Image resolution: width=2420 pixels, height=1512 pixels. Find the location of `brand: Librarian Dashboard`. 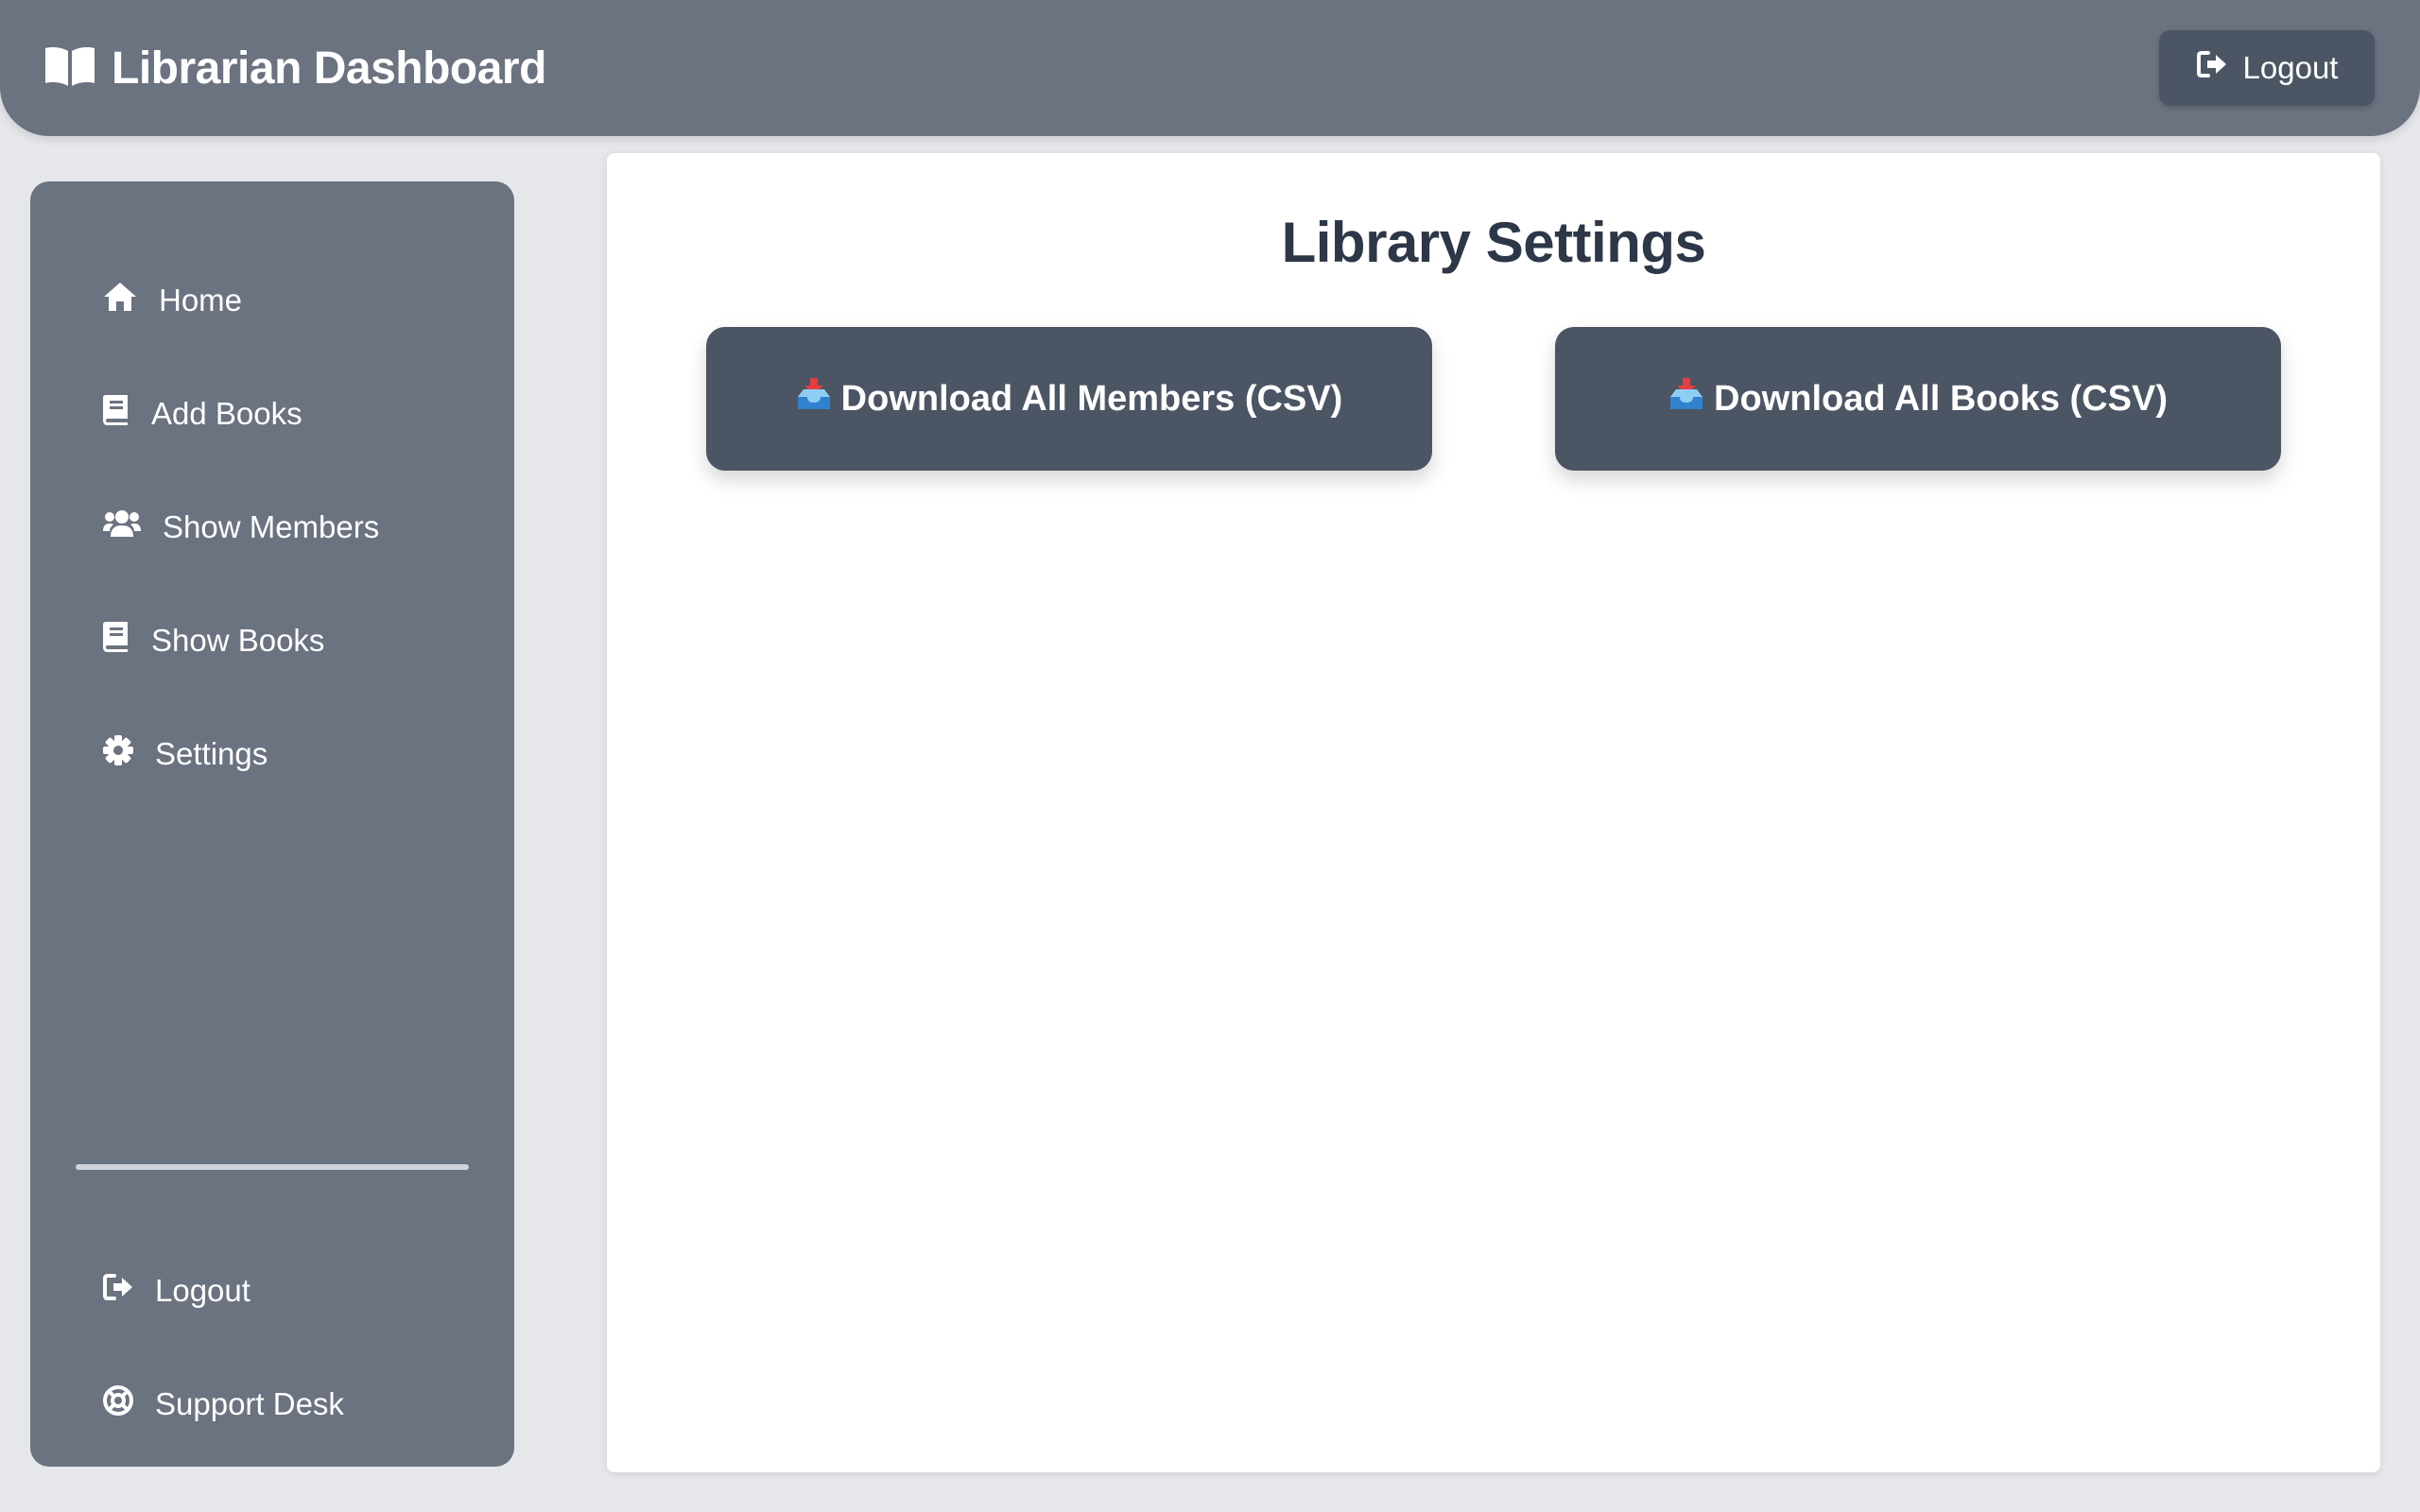

brand: Librarian Dashboard is located at coordinates (294, 68).